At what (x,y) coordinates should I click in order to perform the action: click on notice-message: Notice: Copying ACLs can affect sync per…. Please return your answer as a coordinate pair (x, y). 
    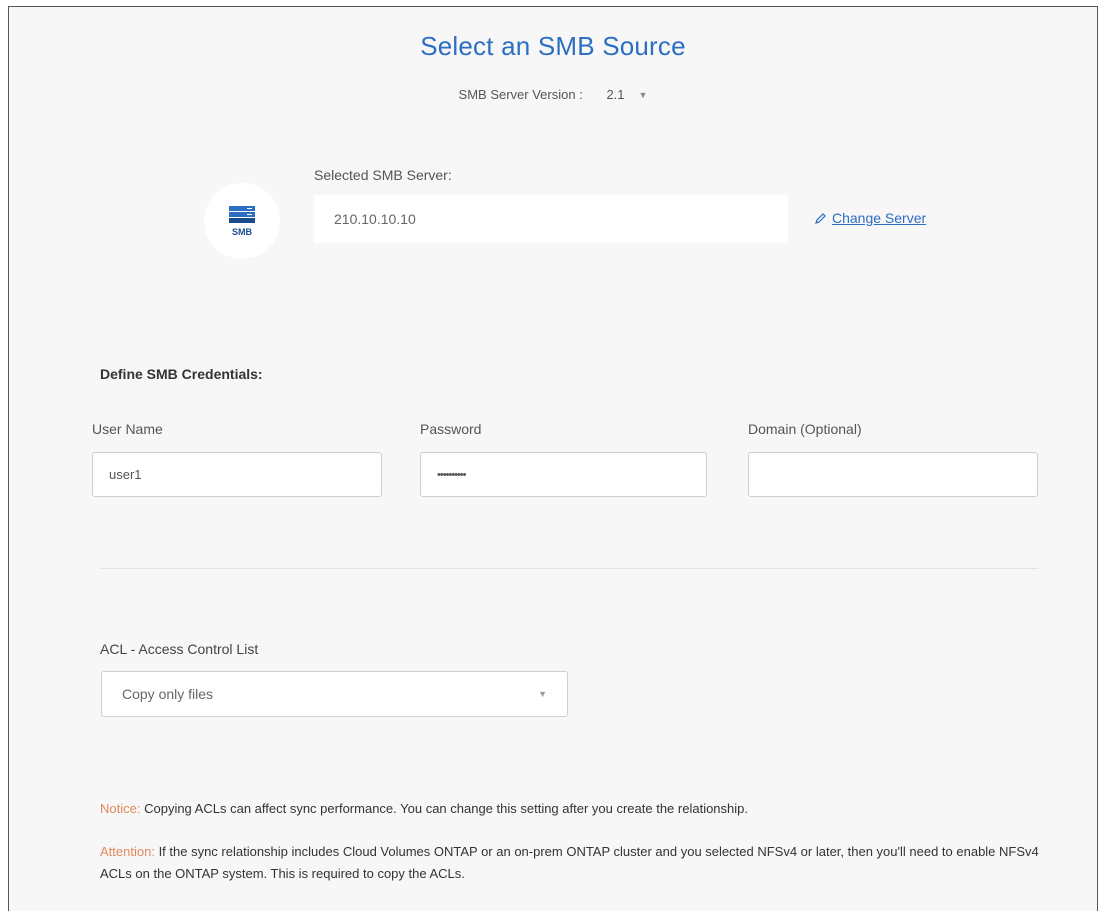
    Looking at the image, I should click on (575, 808).